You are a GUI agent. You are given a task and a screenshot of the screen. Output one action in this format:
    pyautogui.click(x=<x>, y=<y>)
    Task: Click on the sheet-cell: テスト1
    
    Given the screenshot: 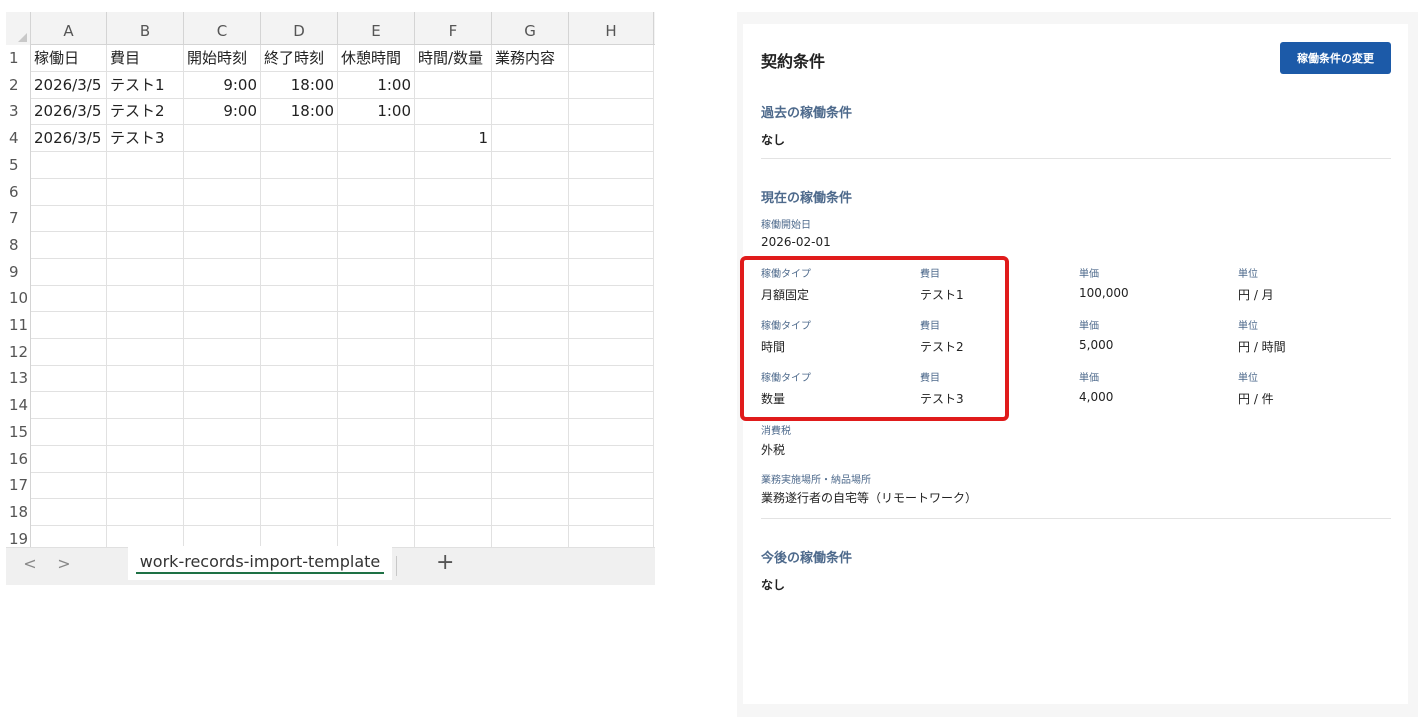 What is the action you would take?
    pyautogui.click(x=145, y=85)
    